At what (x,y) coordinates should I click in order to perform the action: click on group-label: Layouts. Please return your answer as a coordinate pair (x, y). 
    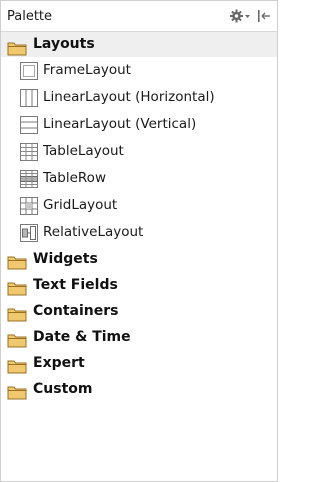
    Looking at the image, I should click on (64, 44).